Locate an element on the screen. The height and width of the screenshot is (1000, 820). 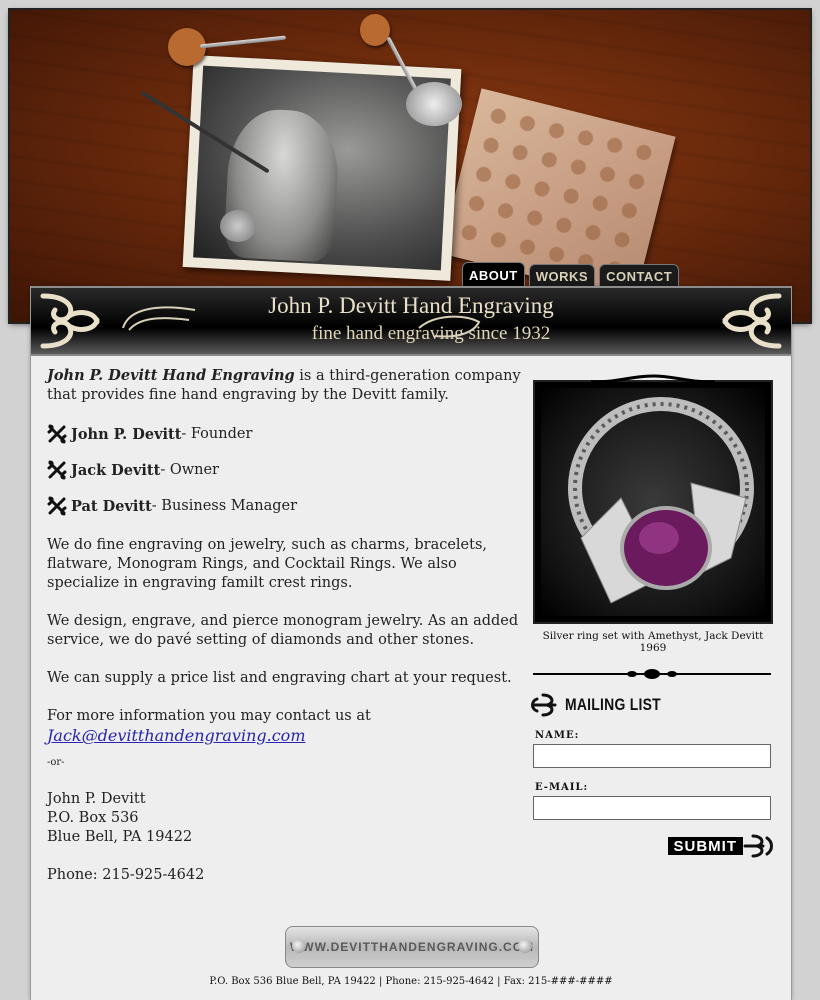
email-input is located at coordinates (652, 808).